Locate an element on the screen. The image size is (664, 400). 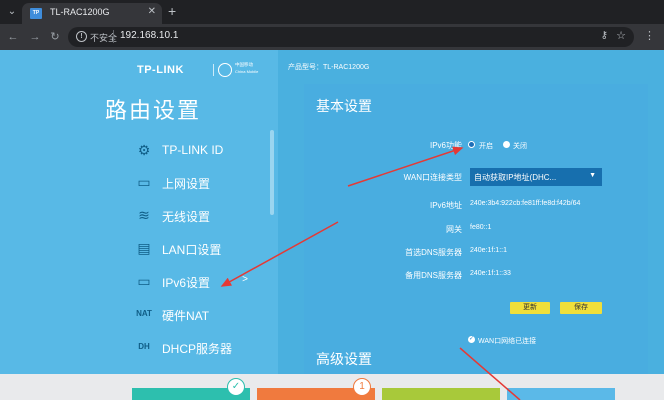
caret-down-icon: ▼ is located at coordinates (592, 175).